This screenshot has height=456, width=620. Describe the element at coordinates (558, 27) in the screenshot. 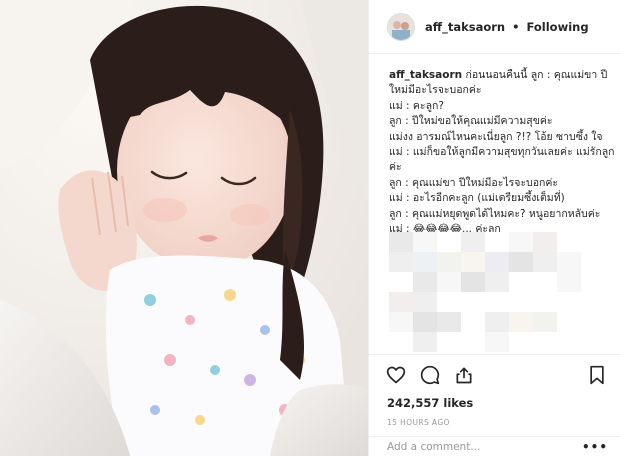

I see `following-button: Following` at that location.